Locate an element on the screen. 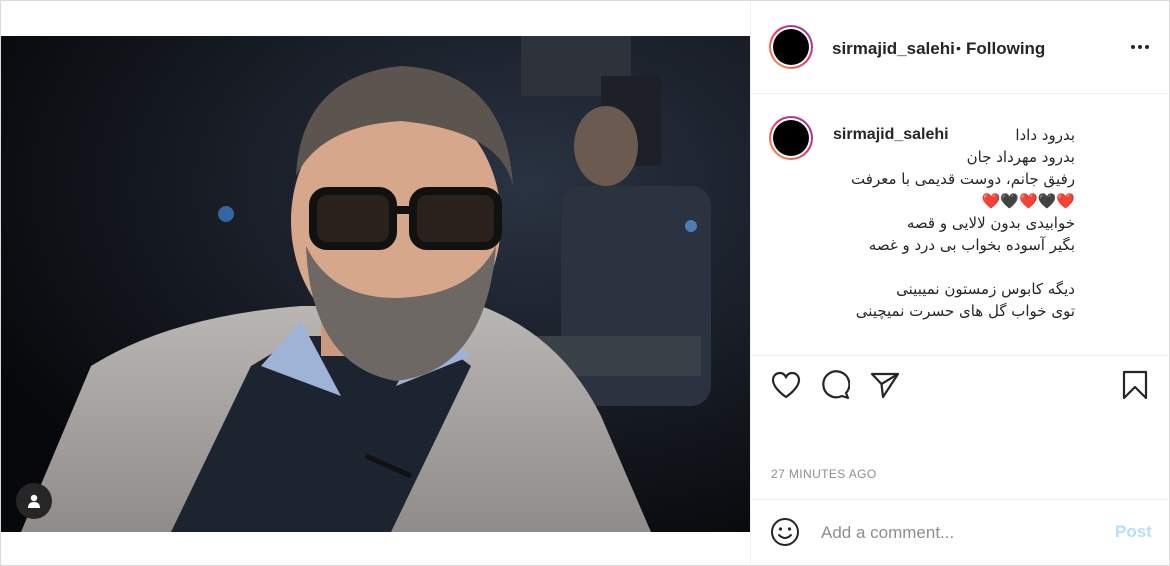 The image size is (1170, 566). user-tag-icon is located at coordinates (34, 501).